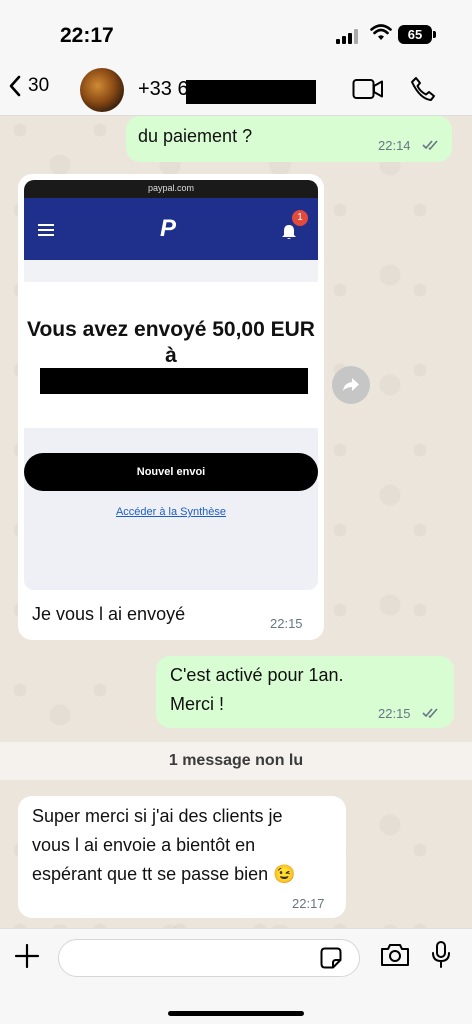  I want to click on contact-name: +33 6, so click(163, 89).